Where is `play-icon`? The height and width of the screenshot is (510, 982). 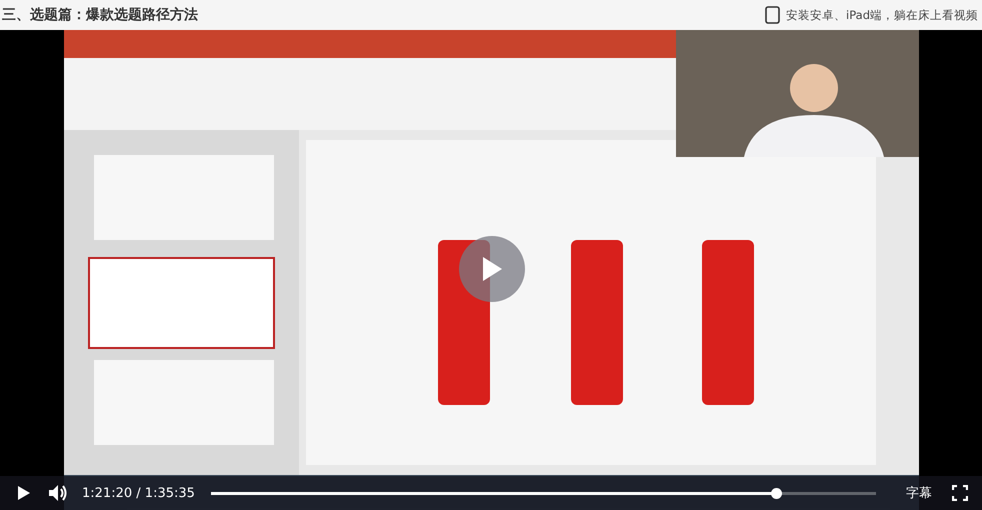 play-icon is located at coordinates (492, 269).